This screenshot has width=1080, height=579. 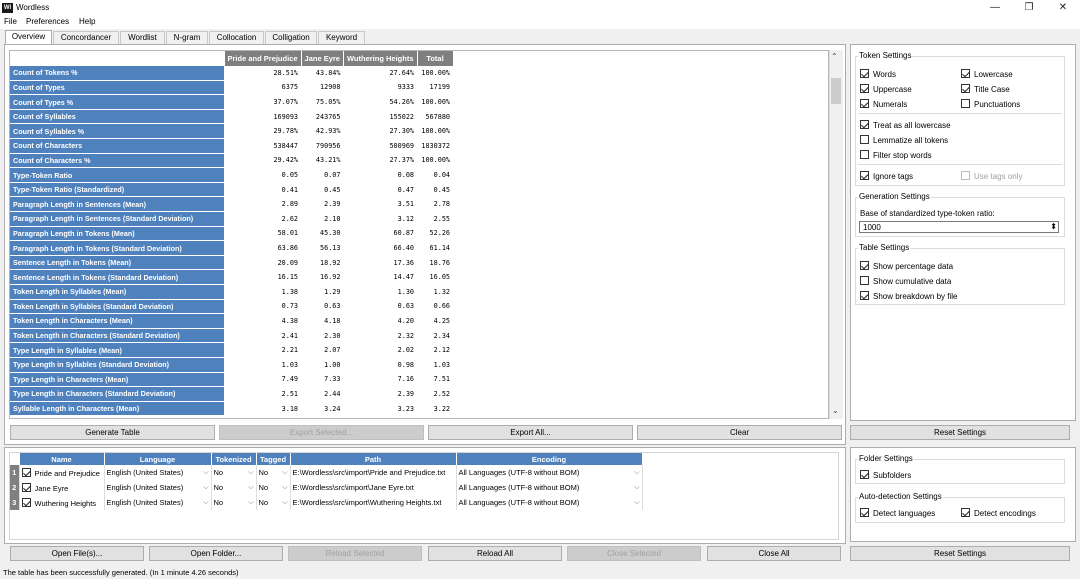 I want to click on file-checkbox, so click(x=26, y=502).